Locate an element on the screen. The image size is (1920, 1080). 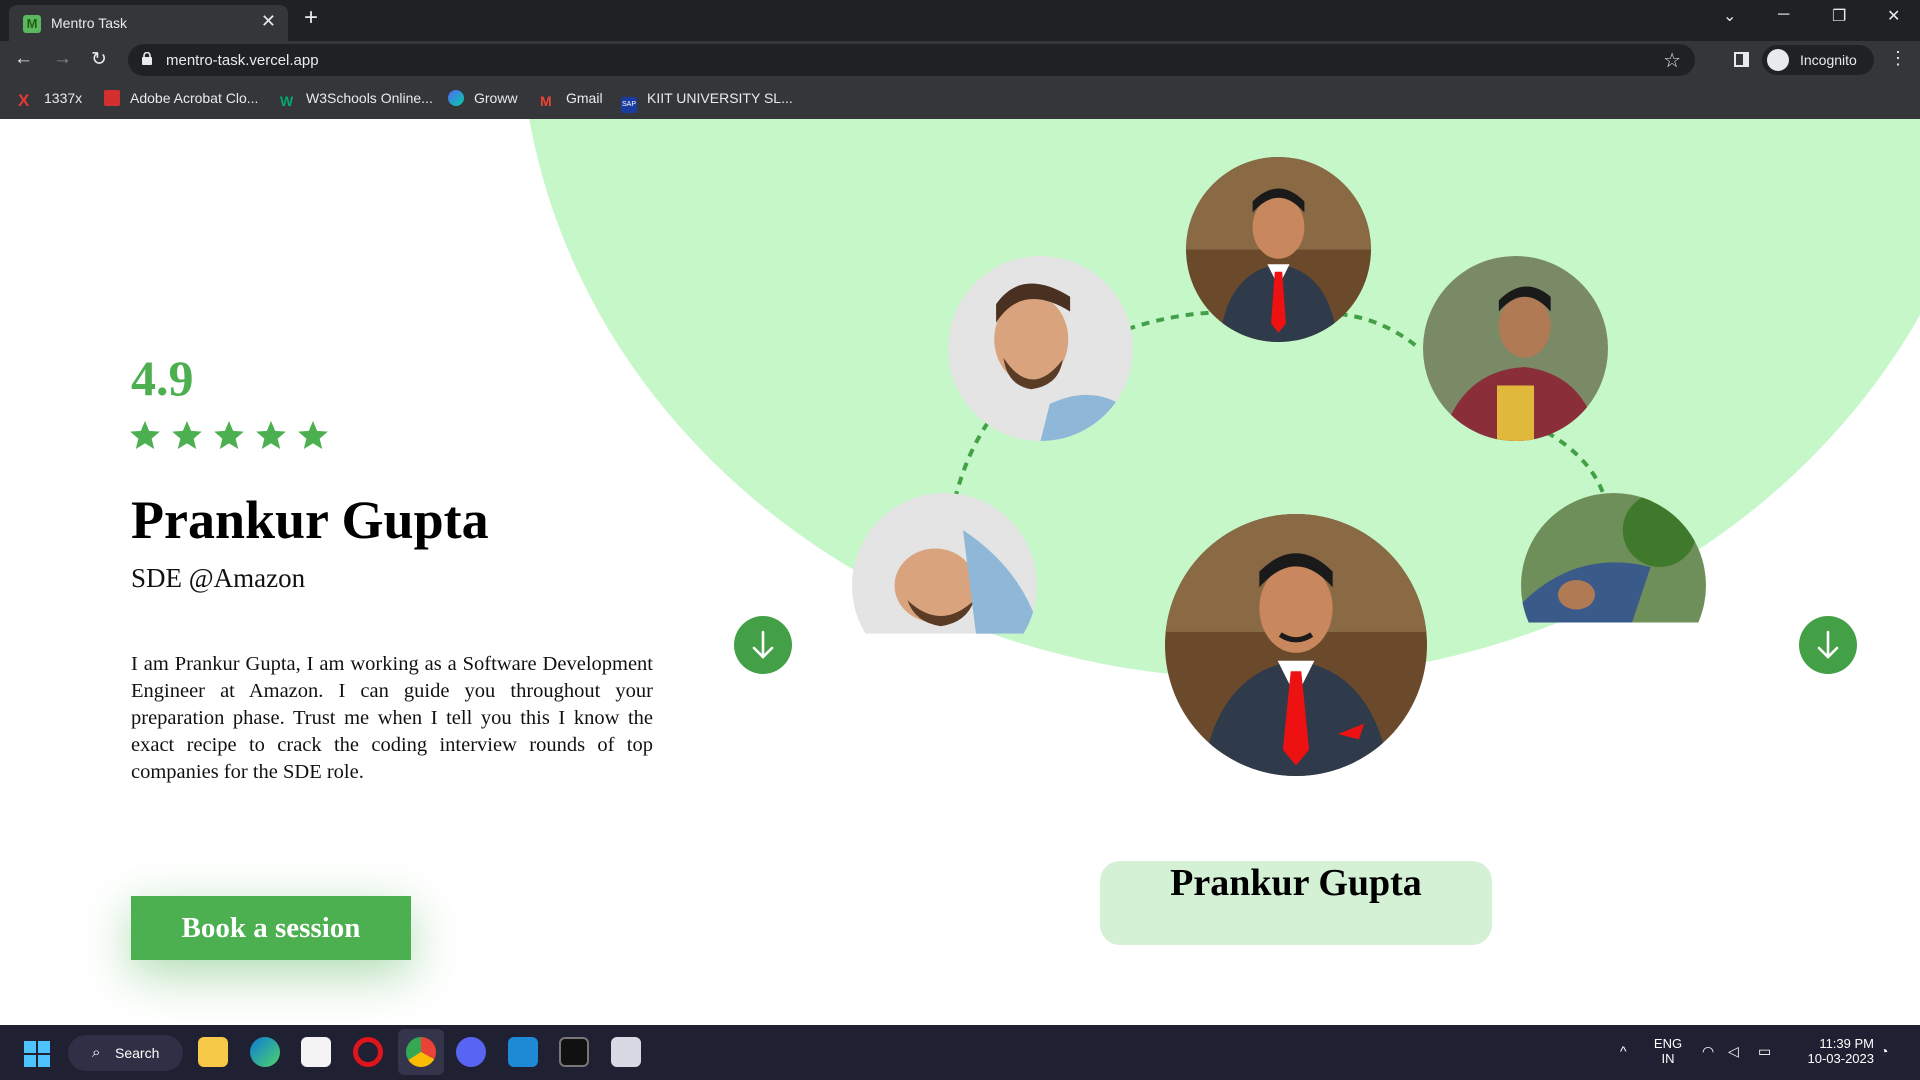
incognito-label: Incognito is located at coordinates (1828, 60).